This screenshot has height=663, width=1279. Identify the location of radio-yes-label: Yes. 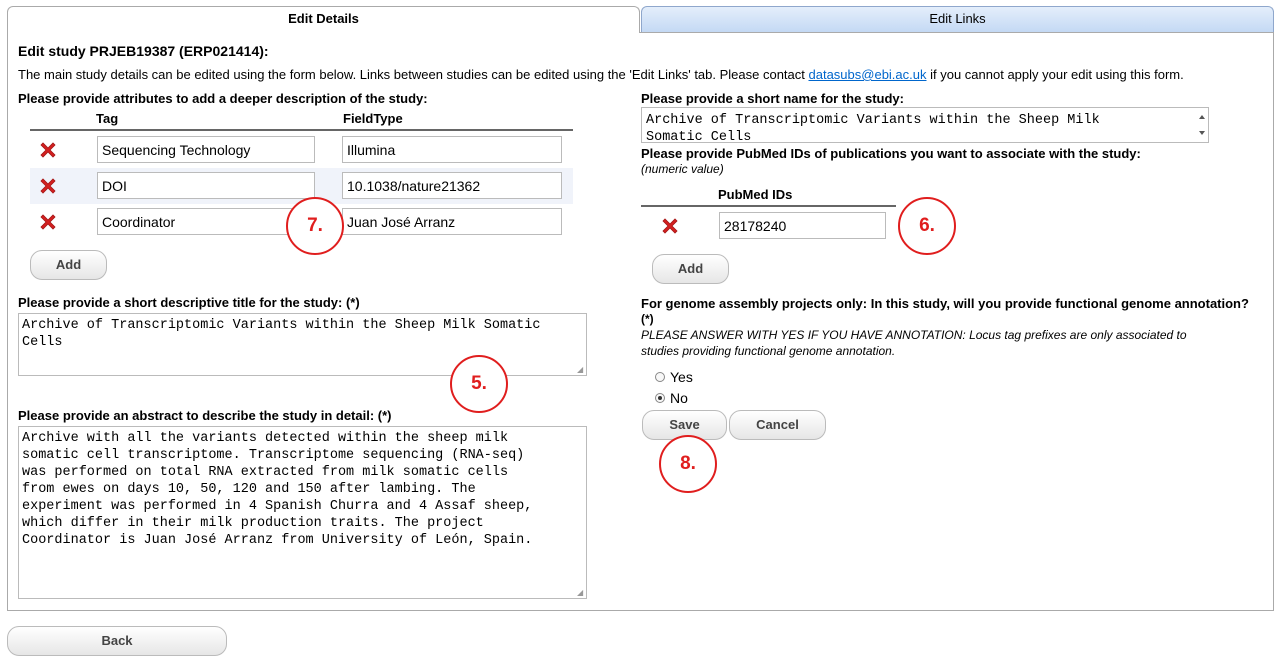
(681, 377).